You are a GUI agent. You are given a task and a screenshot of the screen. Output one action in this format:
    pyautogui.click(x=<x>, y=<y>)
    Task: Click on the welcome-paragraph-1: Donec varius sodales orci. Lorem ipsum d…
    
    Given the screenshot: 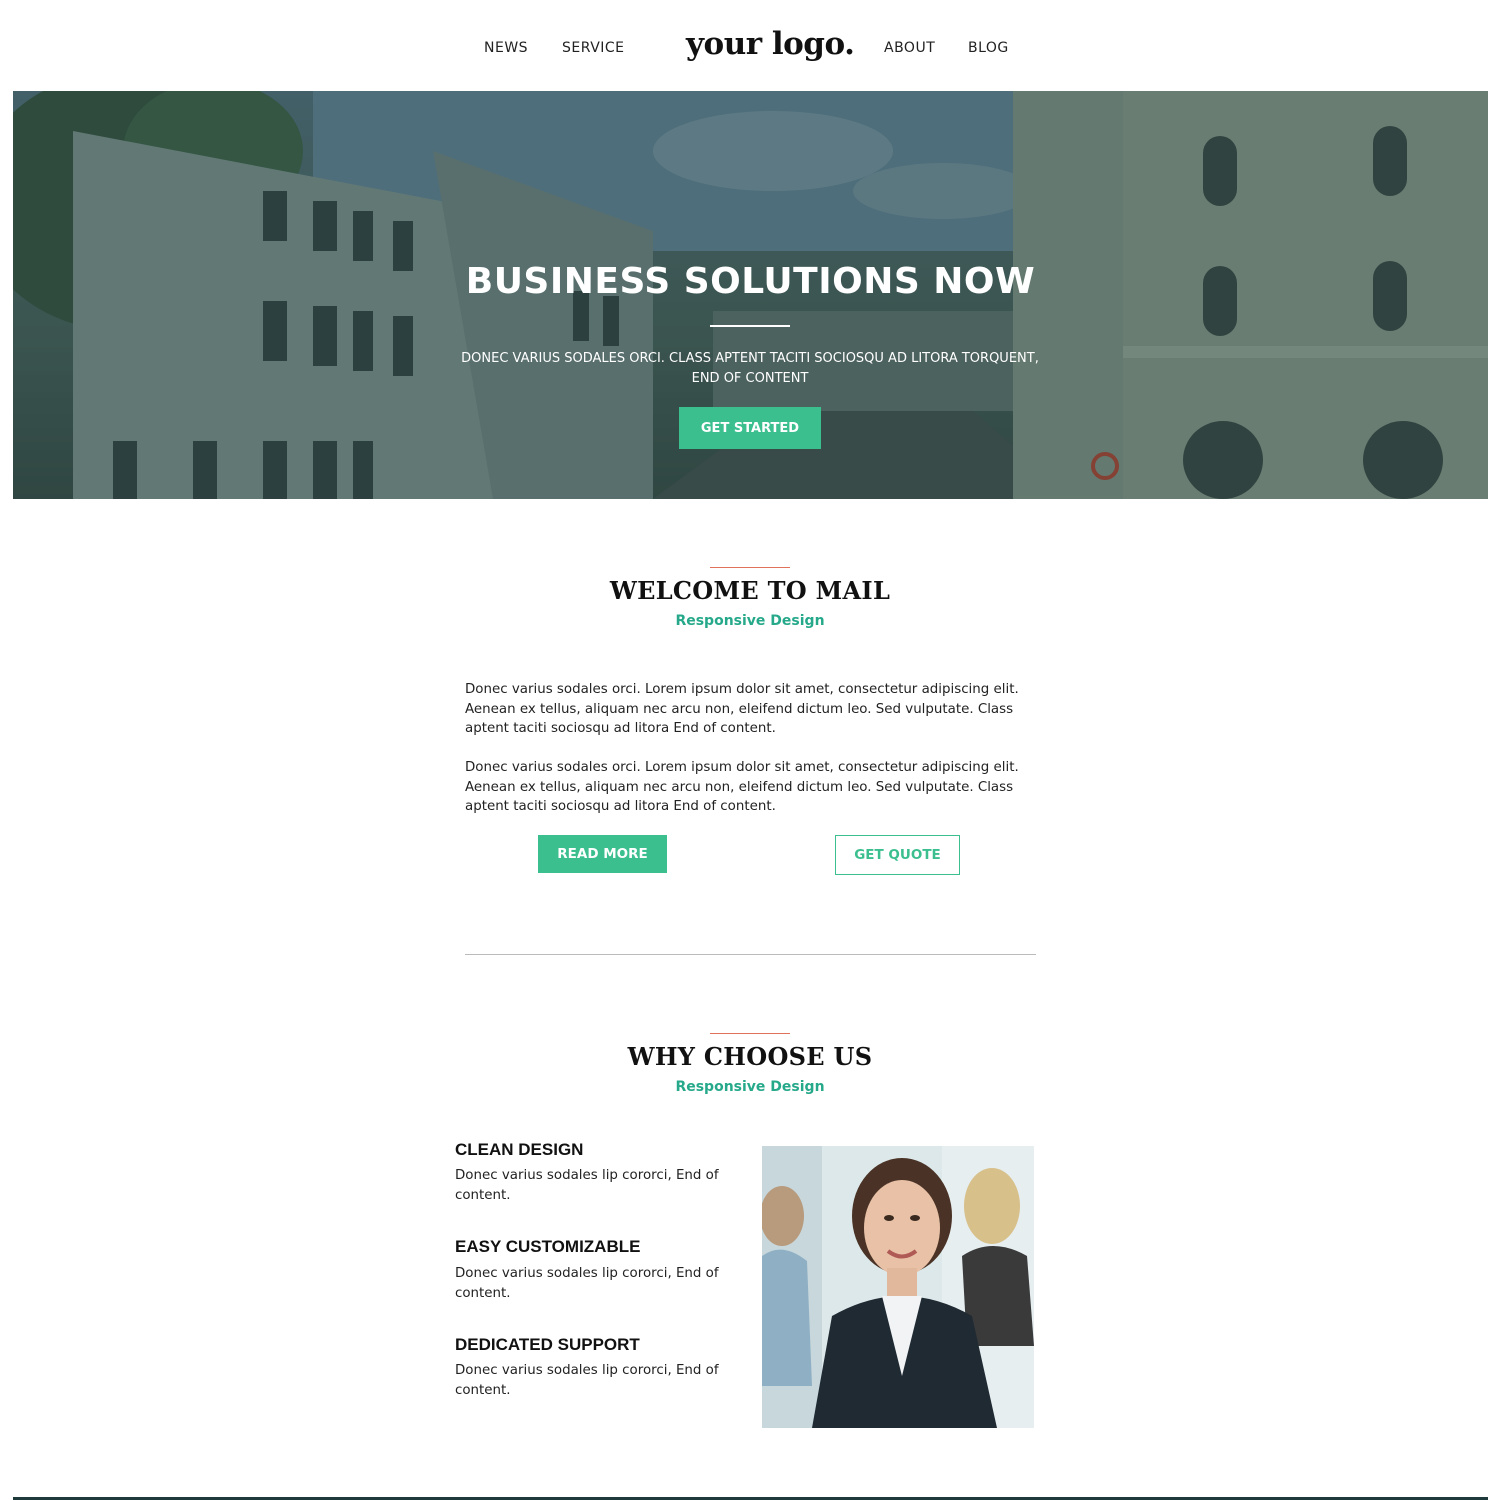 What is the action you would take?
    pyautogui.click(x=742, y=709)
    